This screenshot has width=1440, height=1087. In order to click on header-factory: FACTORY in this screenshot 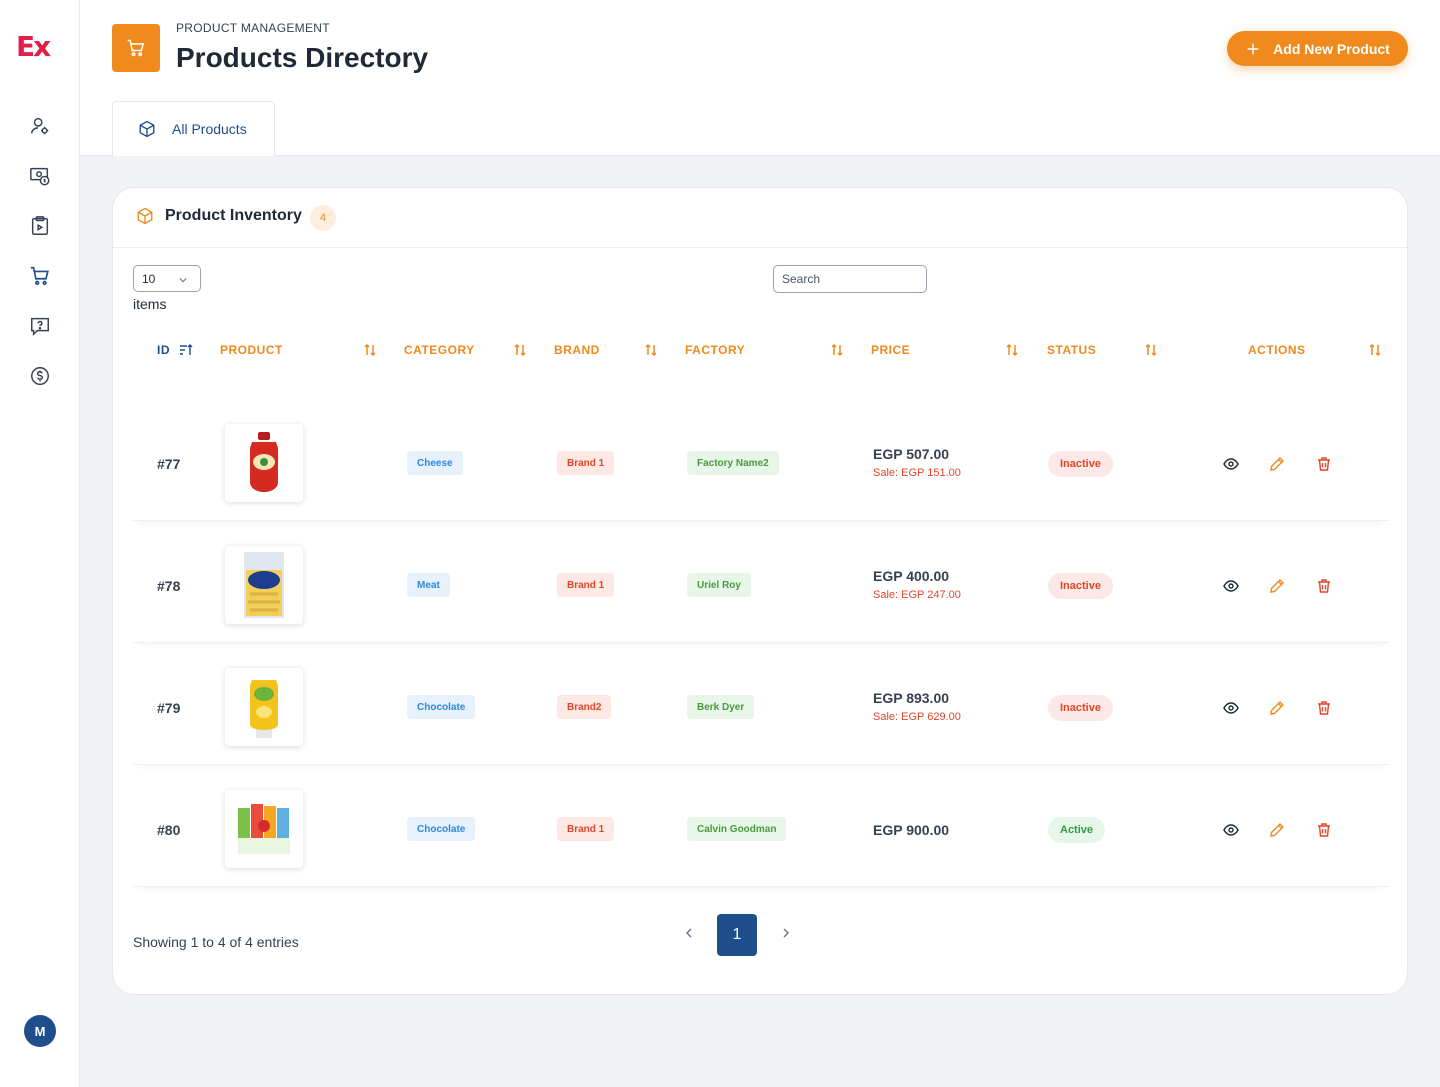, I will do `click(715, 350)`.